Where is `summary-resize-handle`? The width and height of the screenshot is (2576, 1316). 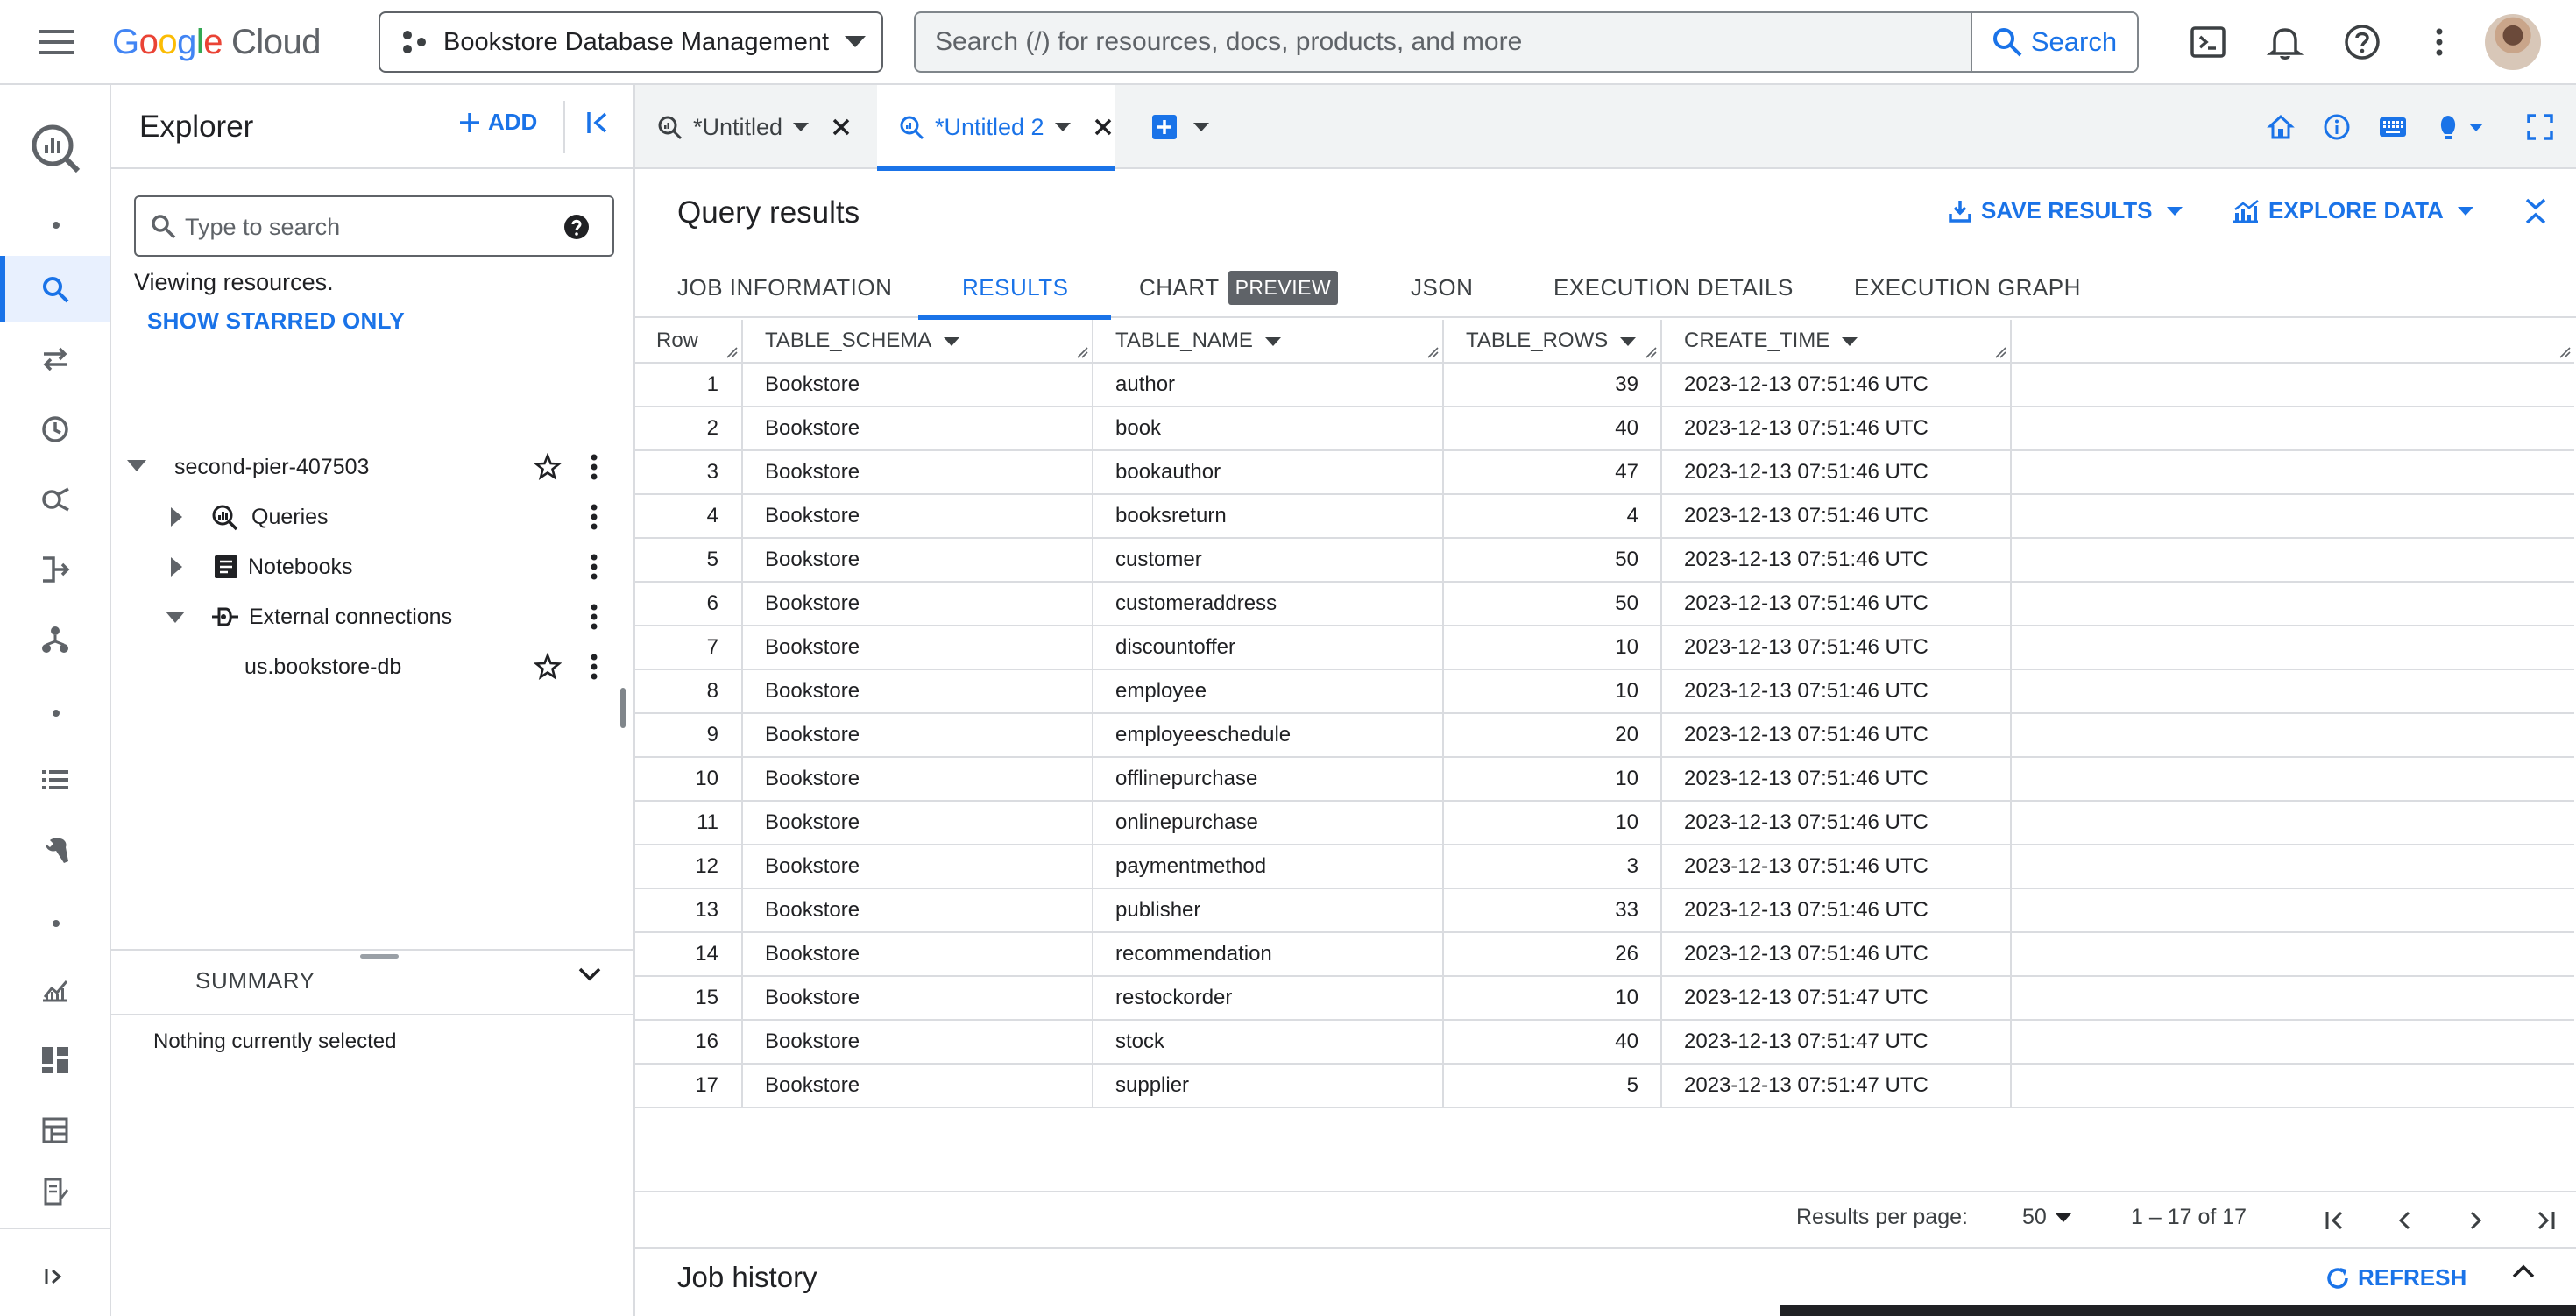 summary-resize-handle is located at coordinates (379, 956).